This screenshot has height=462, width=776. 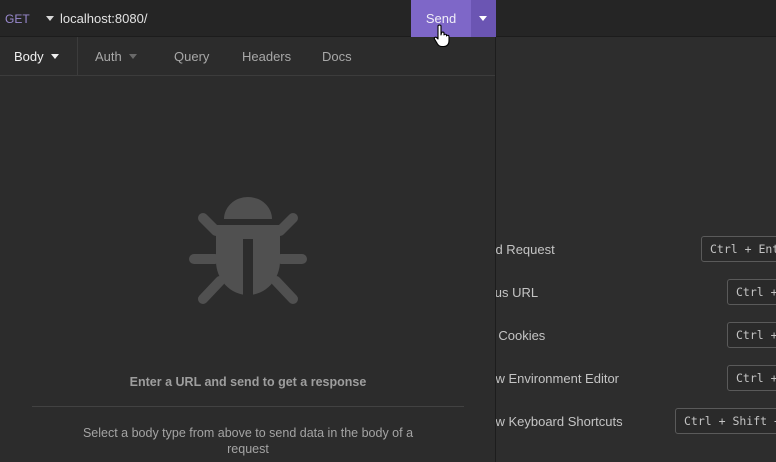 I want to click on shortcut-keys: Ctrl + Ente, so click(x=738, y=249).